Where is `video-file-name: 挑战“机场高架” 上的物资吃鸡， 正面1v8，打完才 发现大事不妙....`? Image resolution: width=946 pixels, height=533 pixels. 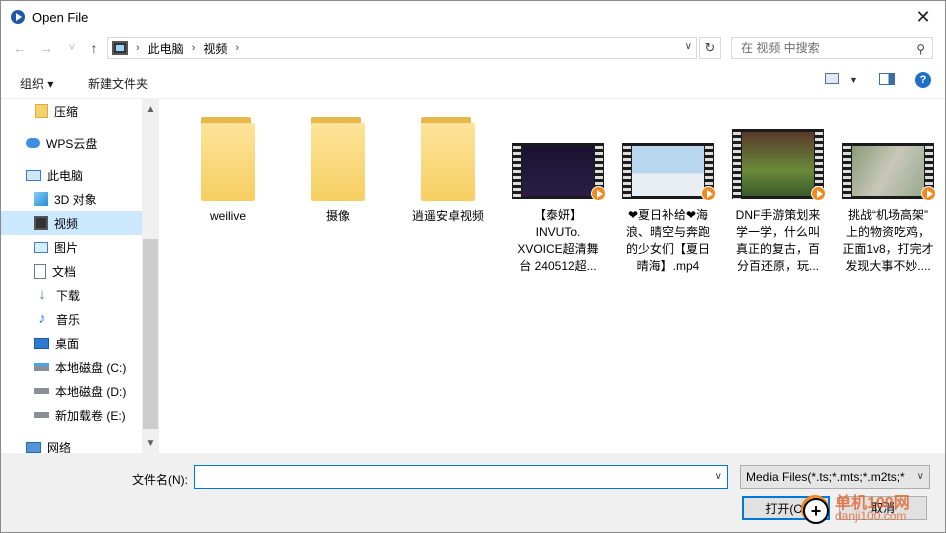 video-file-name: 挑战“机场高架” 上的物资吃鸡， 正面1v8，打完才 发现大事不妙.... is located at coordinates (888, 240).